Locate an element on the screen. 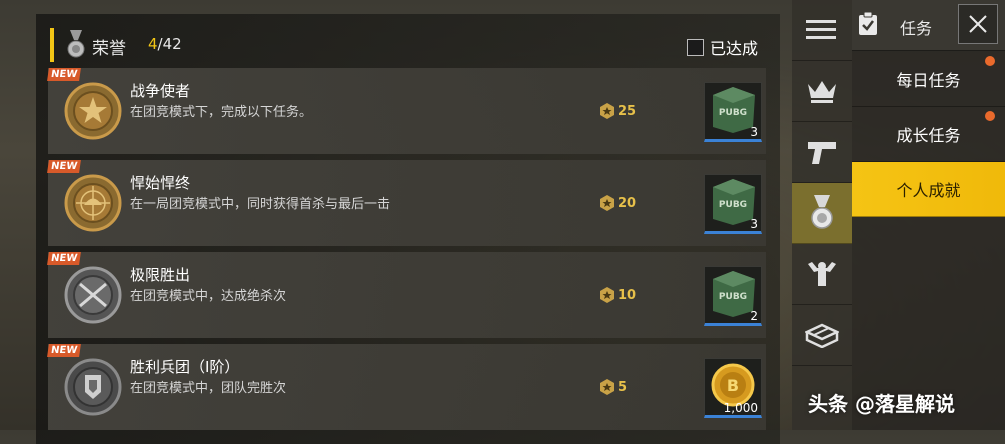  reward-item: B 1,000 is located at coordinates (733, 388).